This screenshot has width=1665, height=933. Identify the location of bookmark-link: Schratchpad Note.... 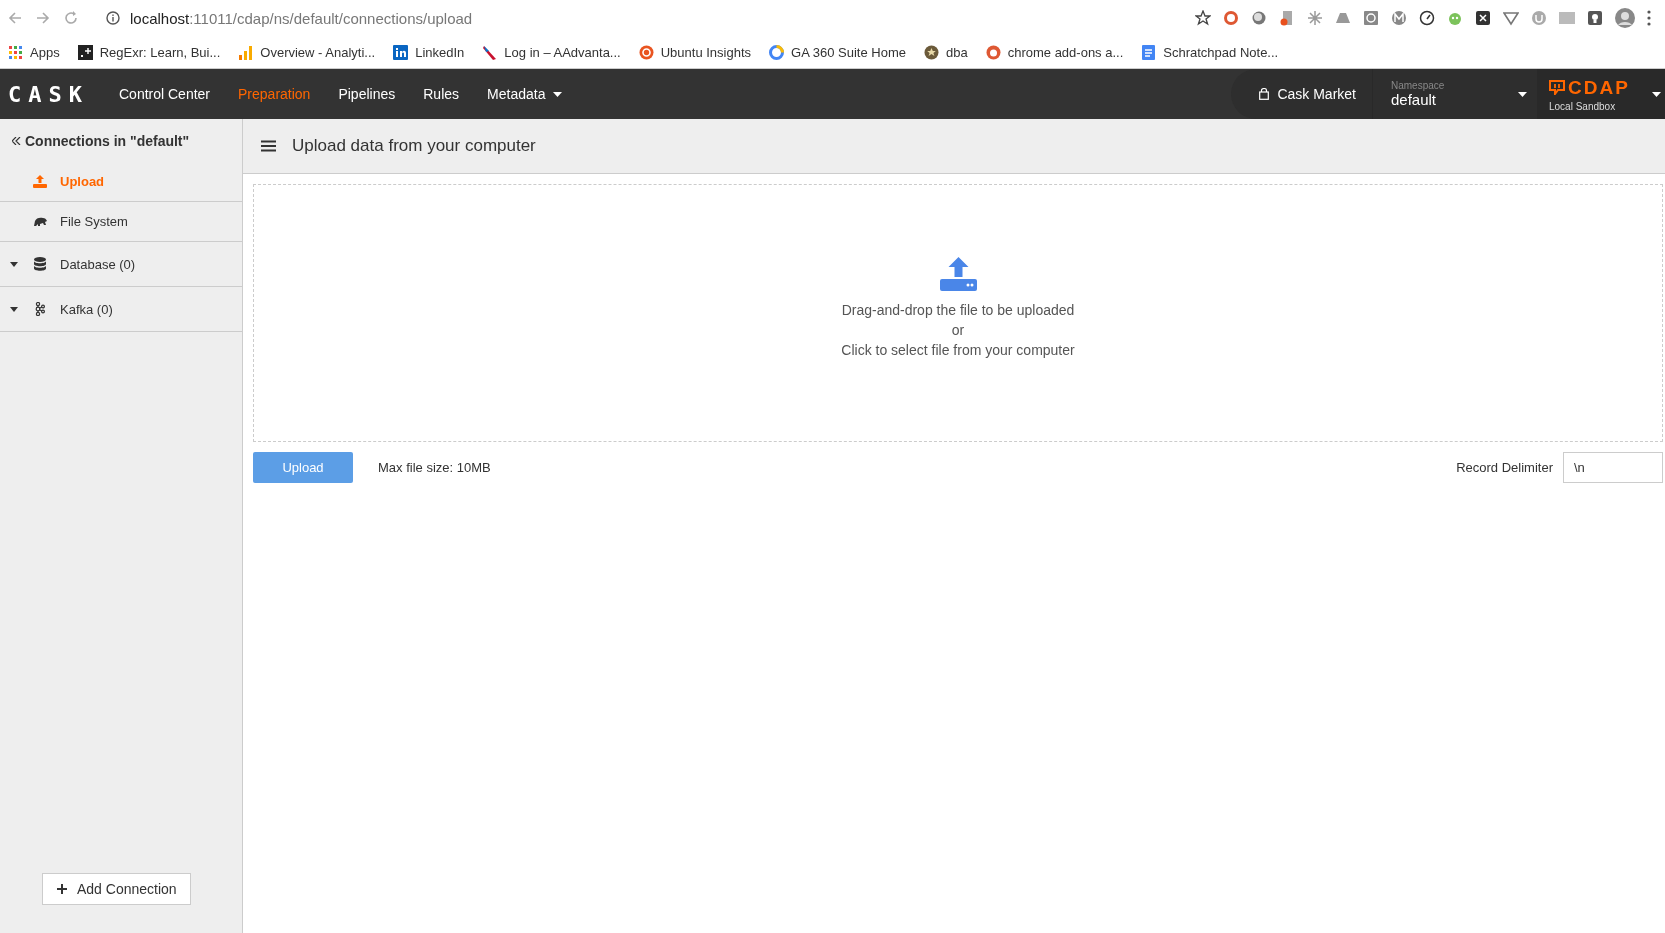
(1221, 52).